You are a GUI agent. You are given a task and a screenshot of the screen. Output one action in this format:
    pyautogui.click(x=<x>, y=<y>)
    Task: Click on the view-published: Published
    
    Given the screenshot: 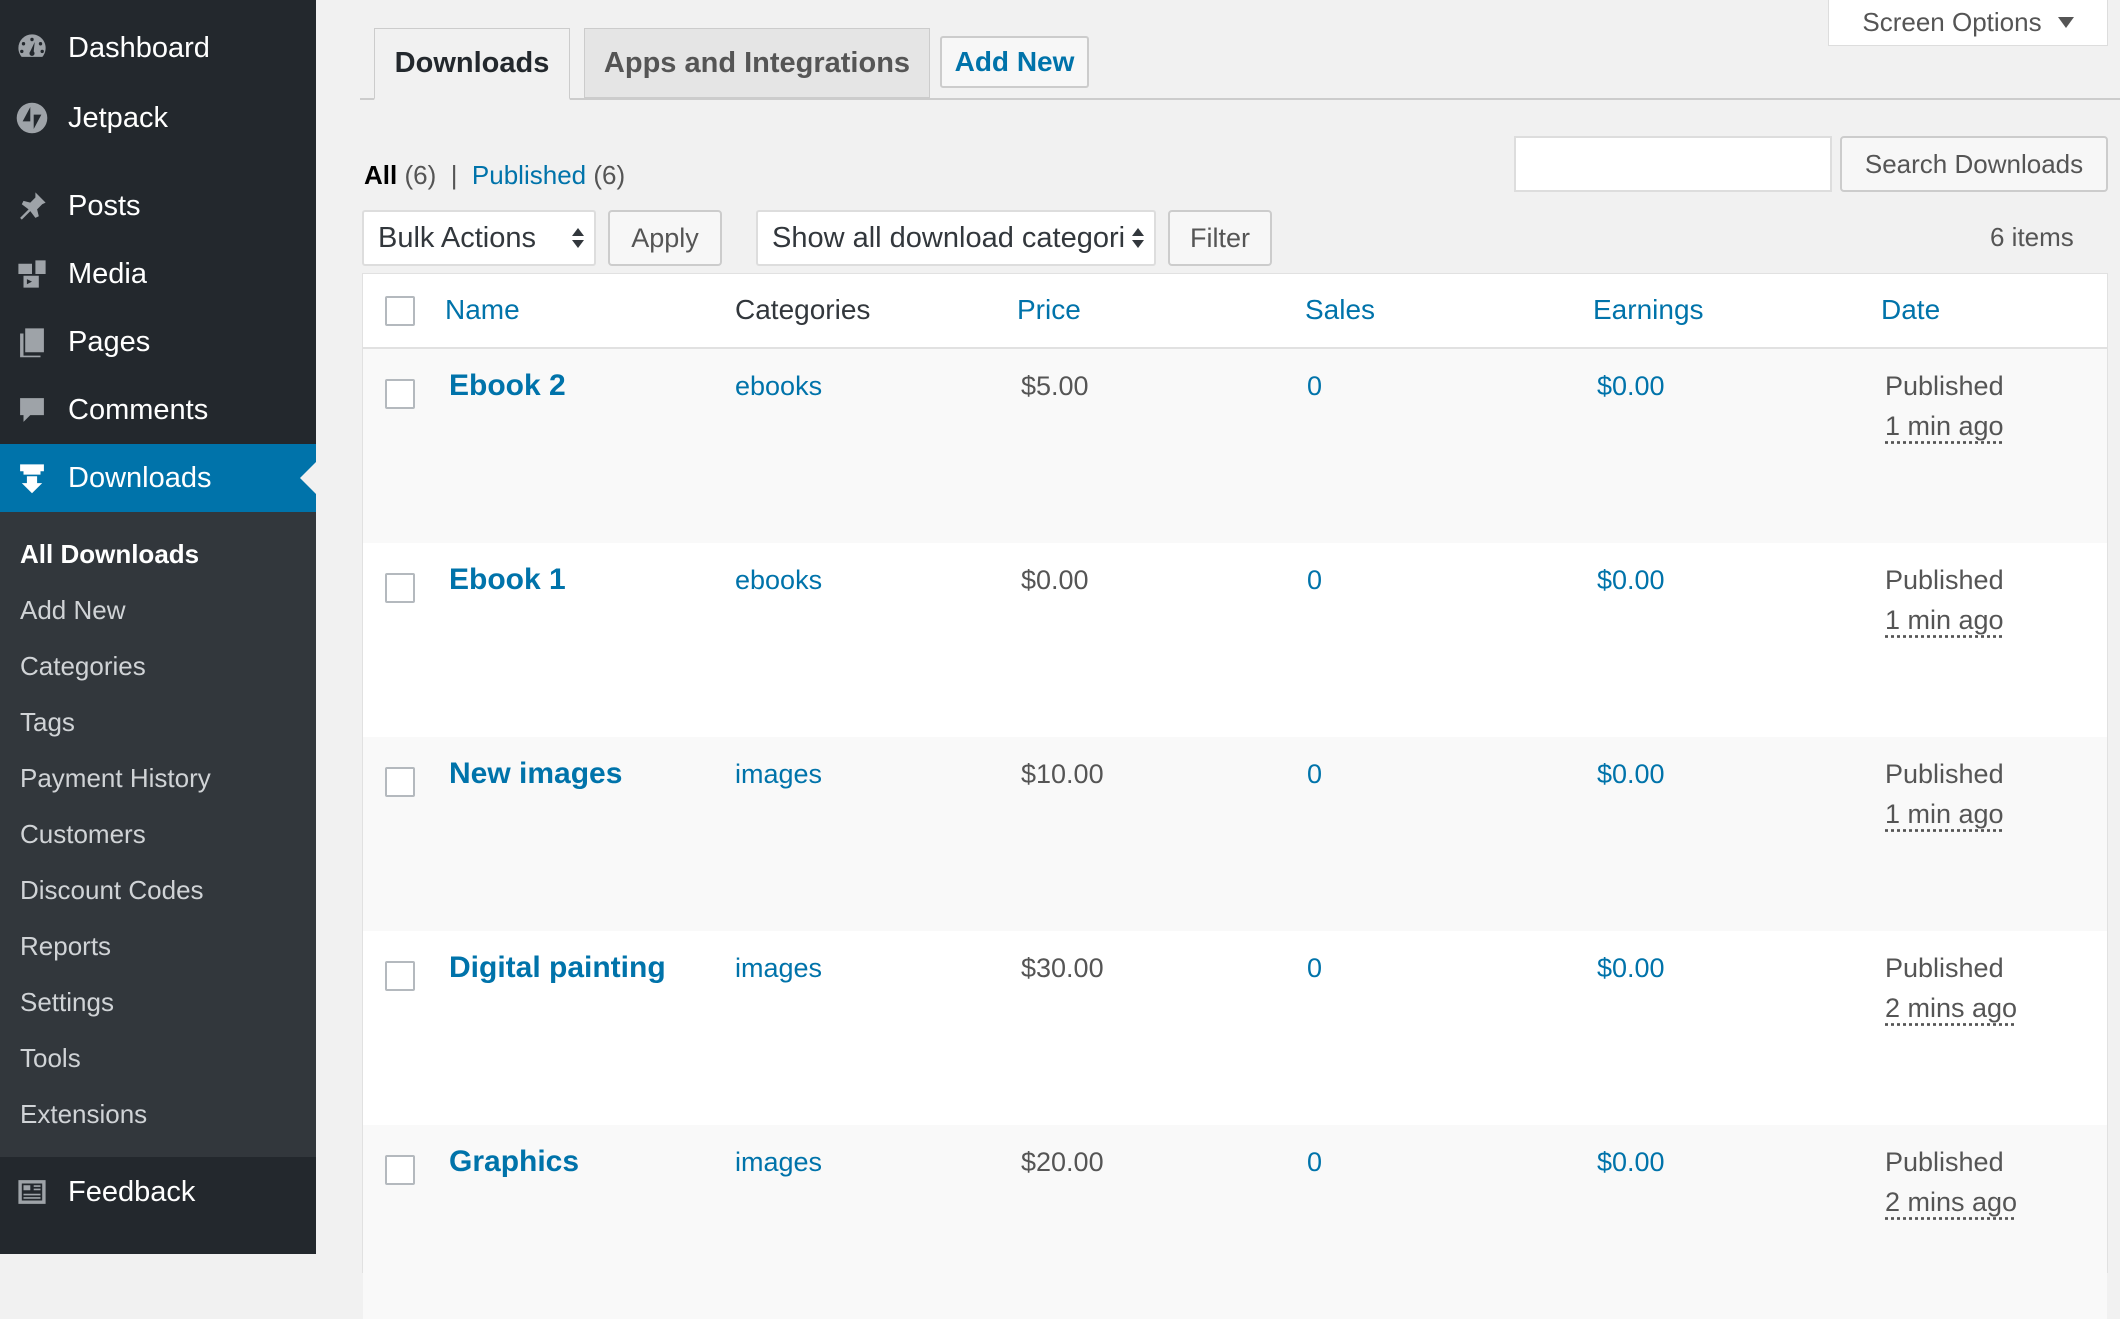 What is the action you would take?
    pyautogui.click(x=529, y=175)
    